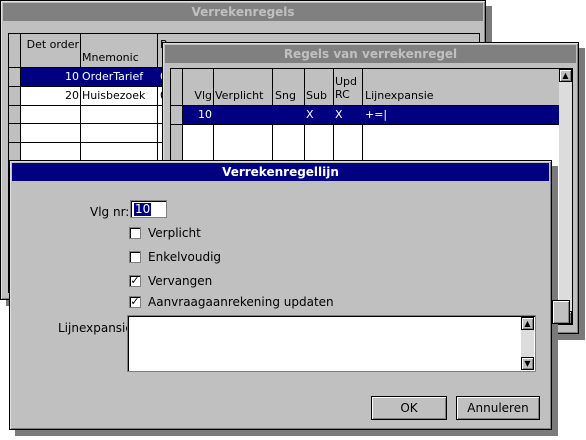  What do you see at coordinates (72, 76) in the screenshot?
I see `row-1-det-order: 10` at bounding box center [72, 76].